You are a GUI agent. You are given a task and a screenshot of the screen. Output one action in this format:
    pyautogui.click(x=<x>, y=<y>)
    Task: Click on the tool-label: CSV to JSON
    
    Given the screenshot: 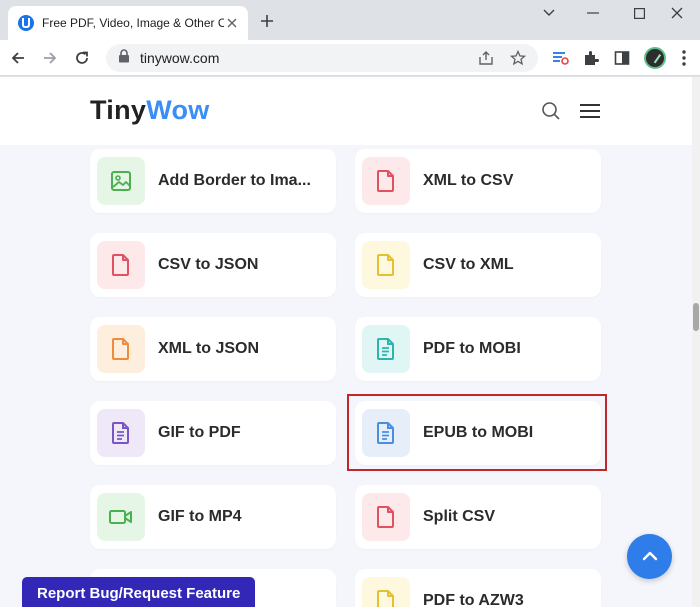 What is the action you would take?
    pyautogui.click(x=208, y=264)
    